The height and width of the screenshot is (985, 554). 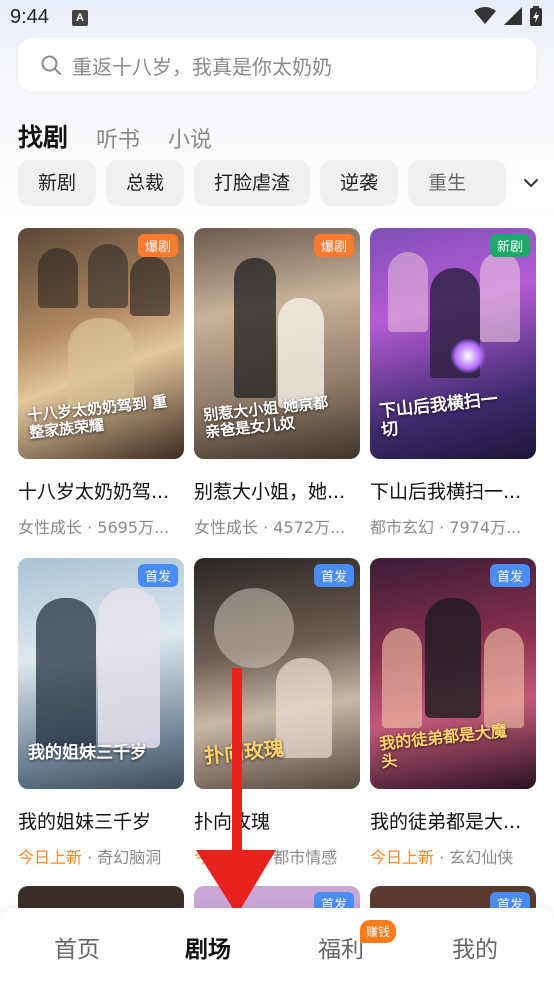 I want to click on earn-money-badge: 赚钱, so click(x=378, y=931).